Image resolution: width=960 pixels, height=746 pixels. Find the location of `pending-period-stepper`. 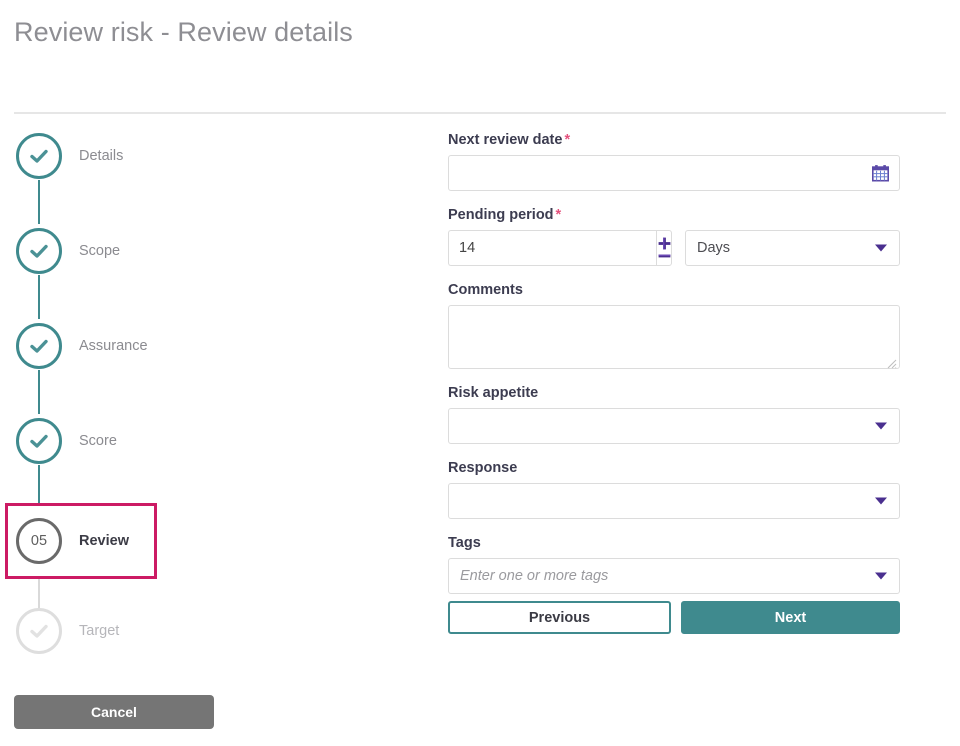

pending-period-stepper is located at coordinates (560, 248).